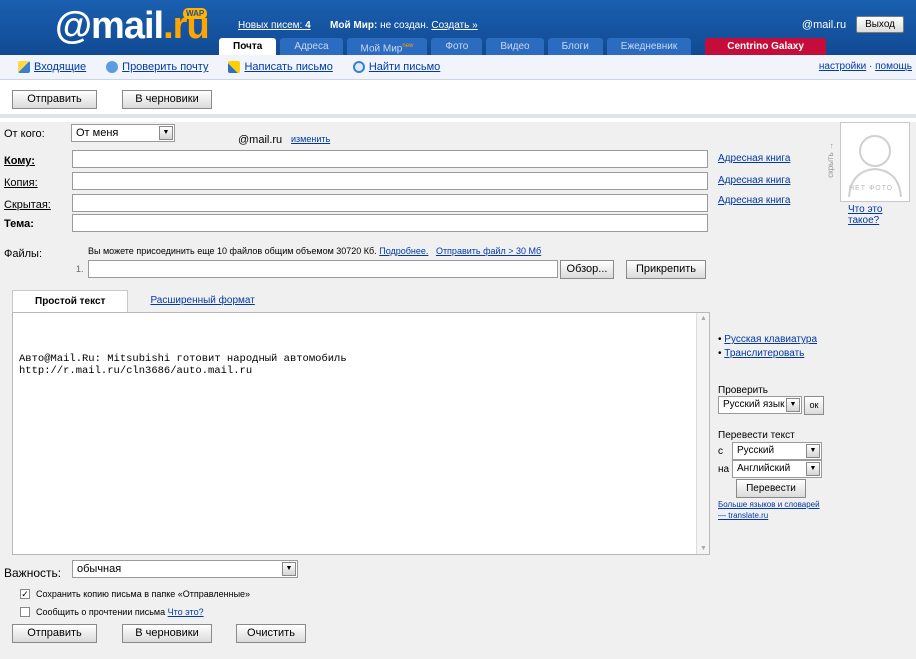  Describe the element at coordinates (457, 46) in the screenshot. I see `tab-photo: Фото` at that location.